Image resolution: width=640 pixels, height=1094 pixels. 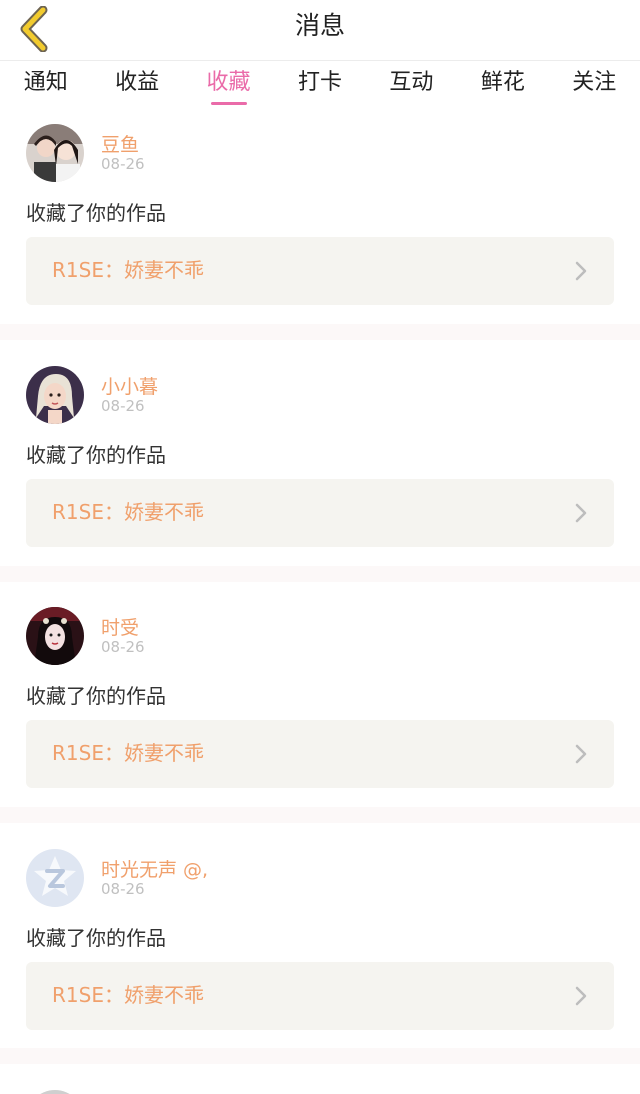 I want to click on tab-label: 互动, so click(x=411, y=82).